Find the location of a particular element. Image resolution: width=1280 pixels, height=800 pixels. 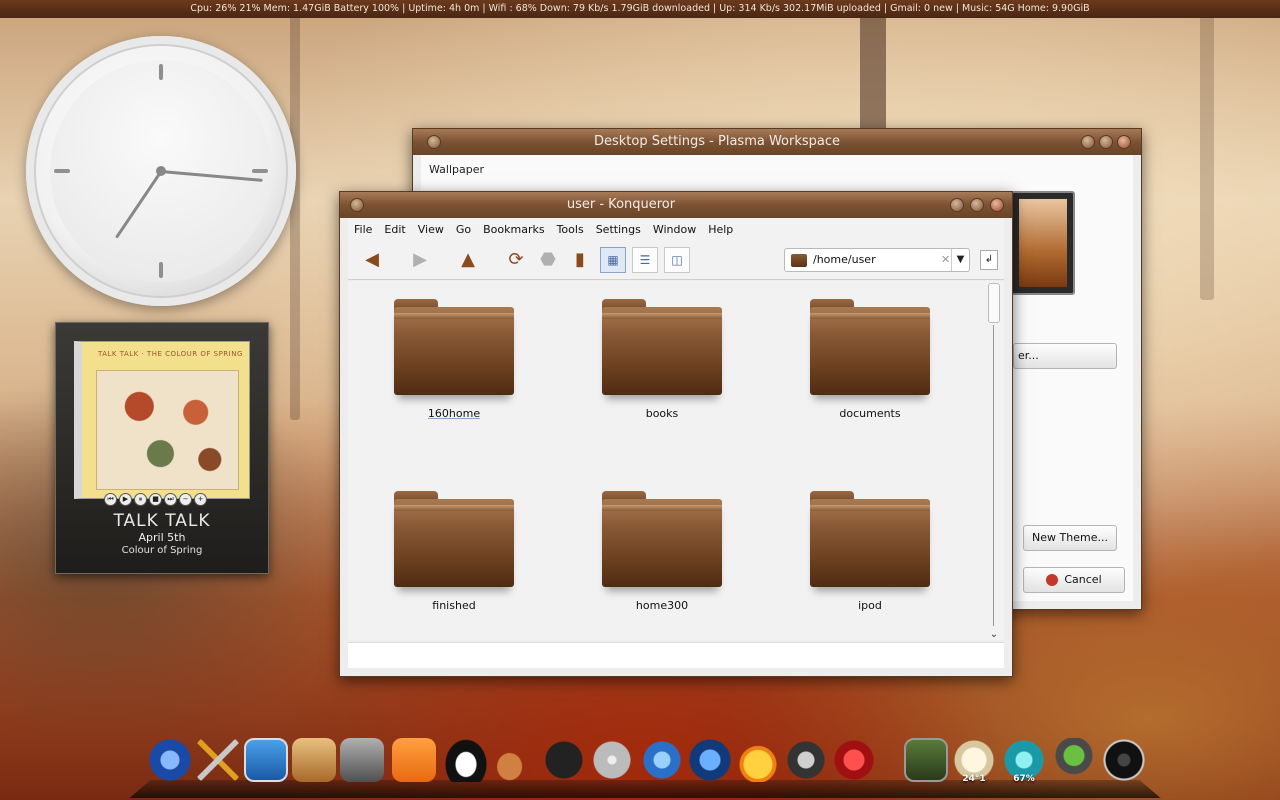

plant-icon is located at coordinates (1074, 760).